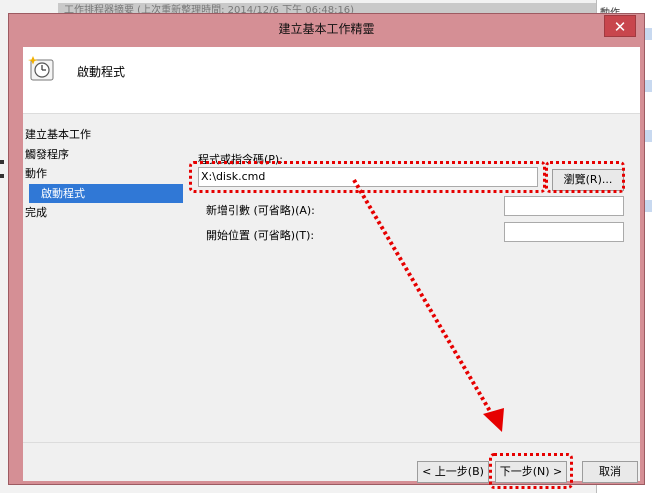  Describe the element at coordinates (368, 177) in the screenshot. I see `program-input: X:\disk.cmd` at that location.